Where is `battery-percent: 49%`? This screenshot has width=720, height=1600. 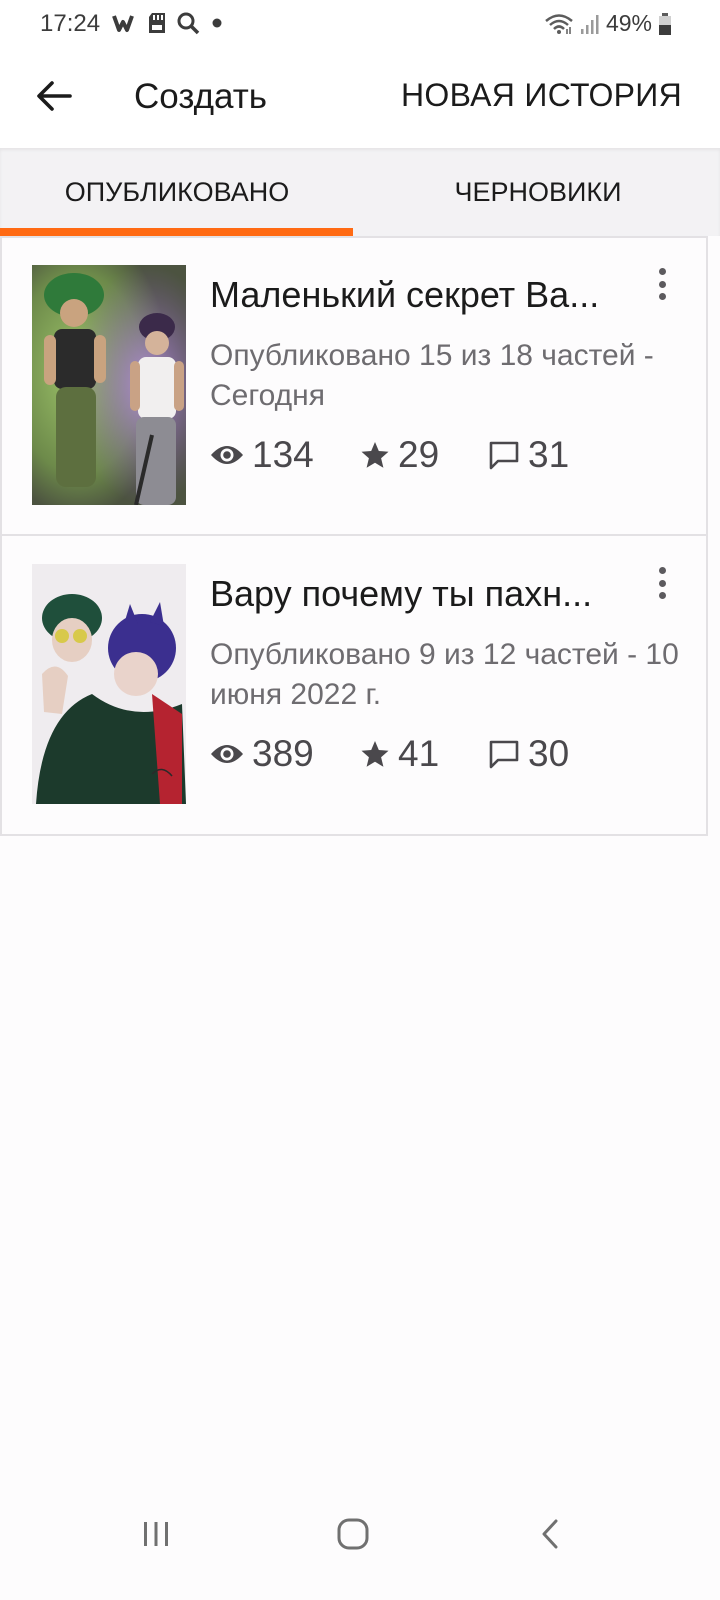
battery-percent: 49% is located at coordinates (628, 23).